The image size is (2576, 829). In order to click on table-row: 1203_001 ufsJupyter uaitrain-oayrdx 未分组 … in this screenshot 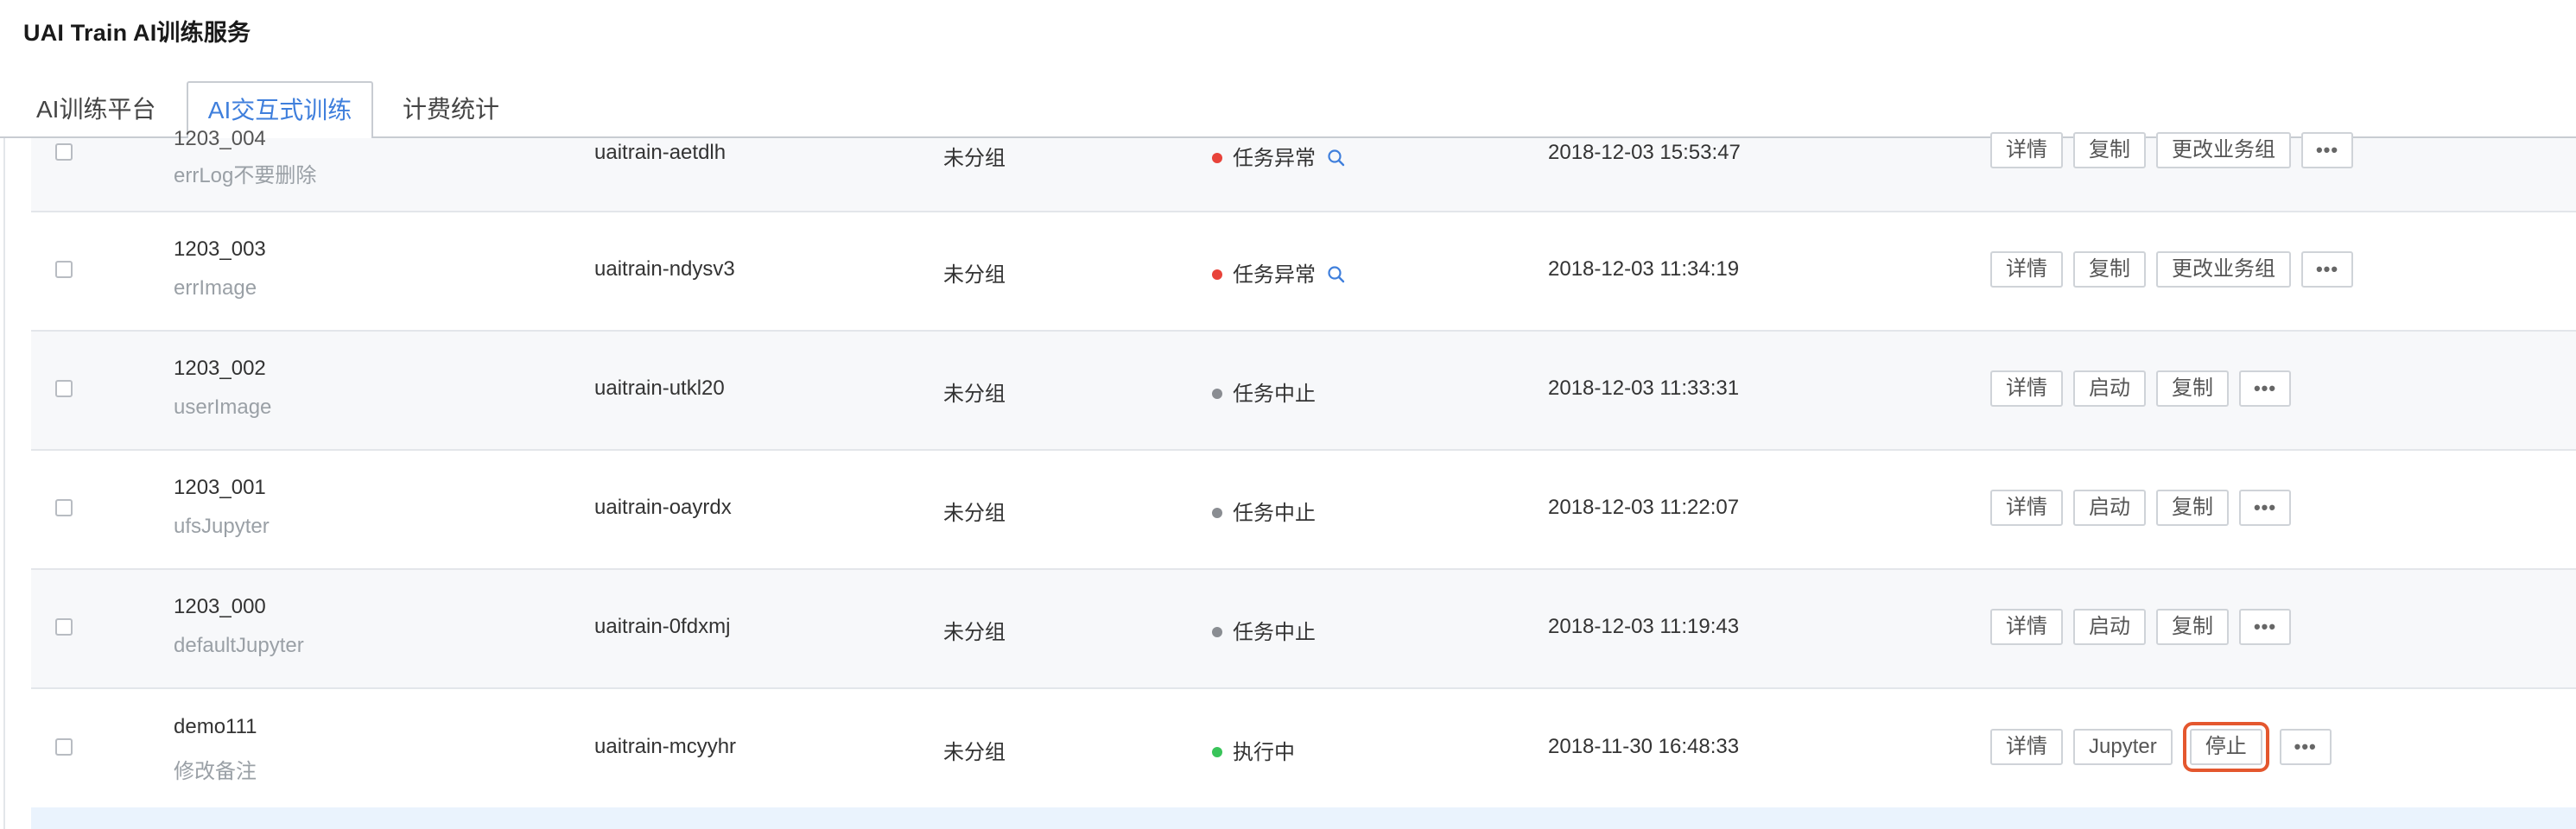, I will do `click(1303, 511)`.